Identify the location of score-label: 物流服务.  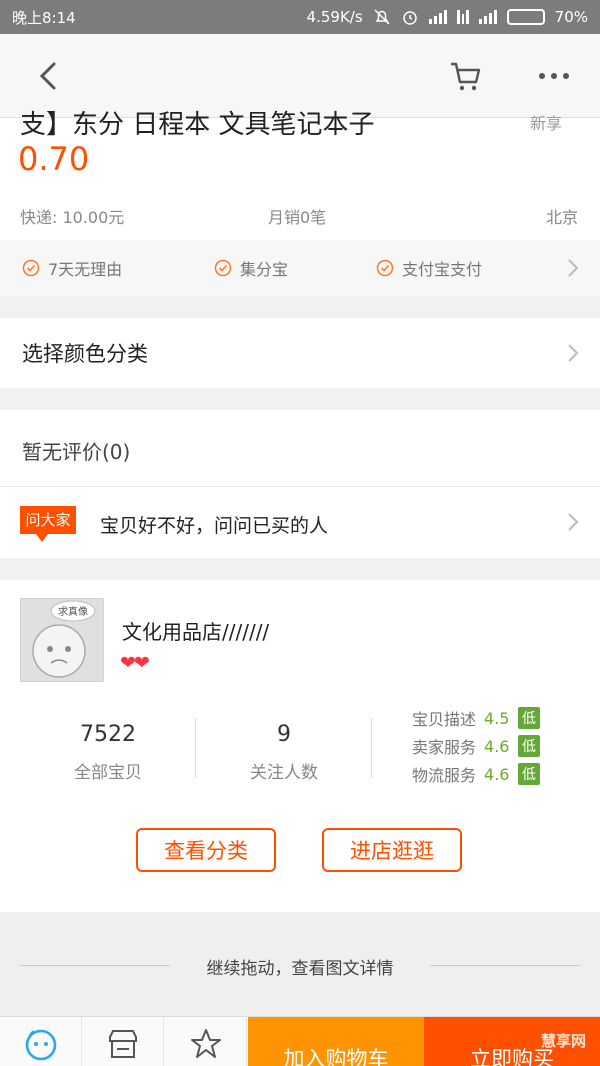
(444, 775).